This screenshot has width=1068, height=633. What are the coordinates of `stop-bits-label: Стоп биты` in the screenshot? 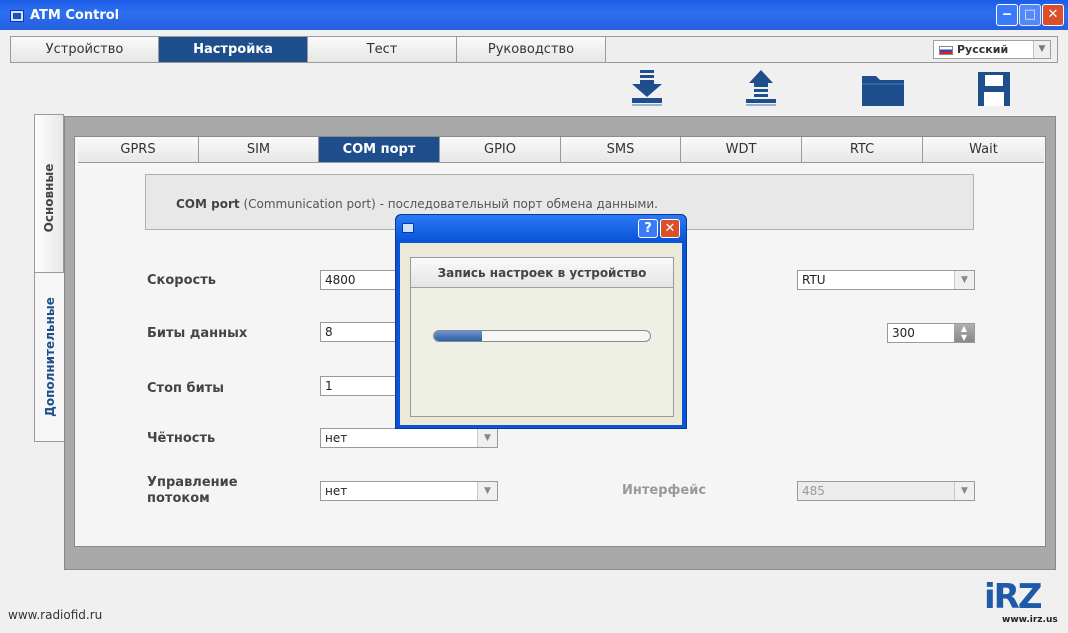 It's located at (185, 388).